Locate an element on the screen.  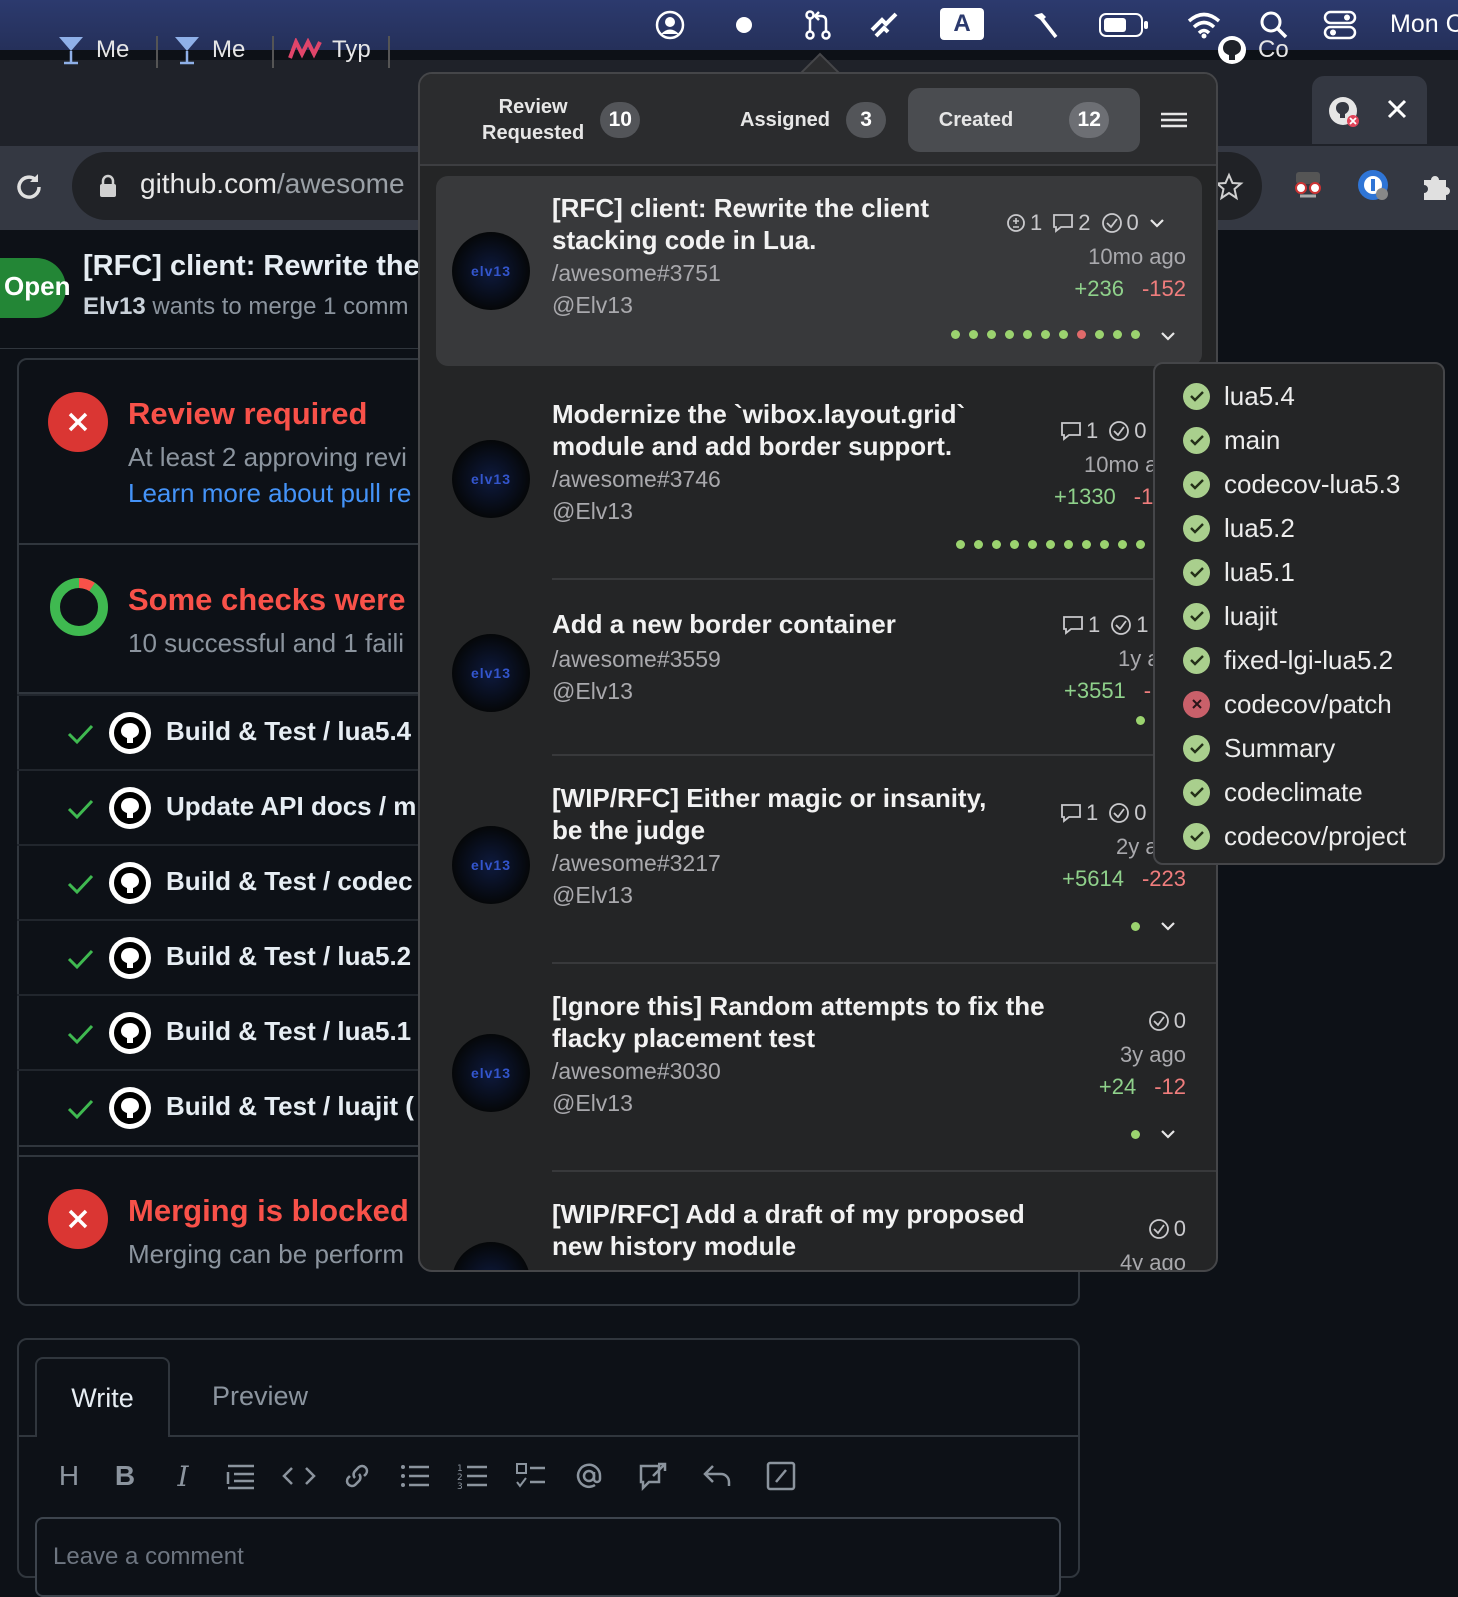
tab-created: Created 12 is located at coordinates (1024, 120).